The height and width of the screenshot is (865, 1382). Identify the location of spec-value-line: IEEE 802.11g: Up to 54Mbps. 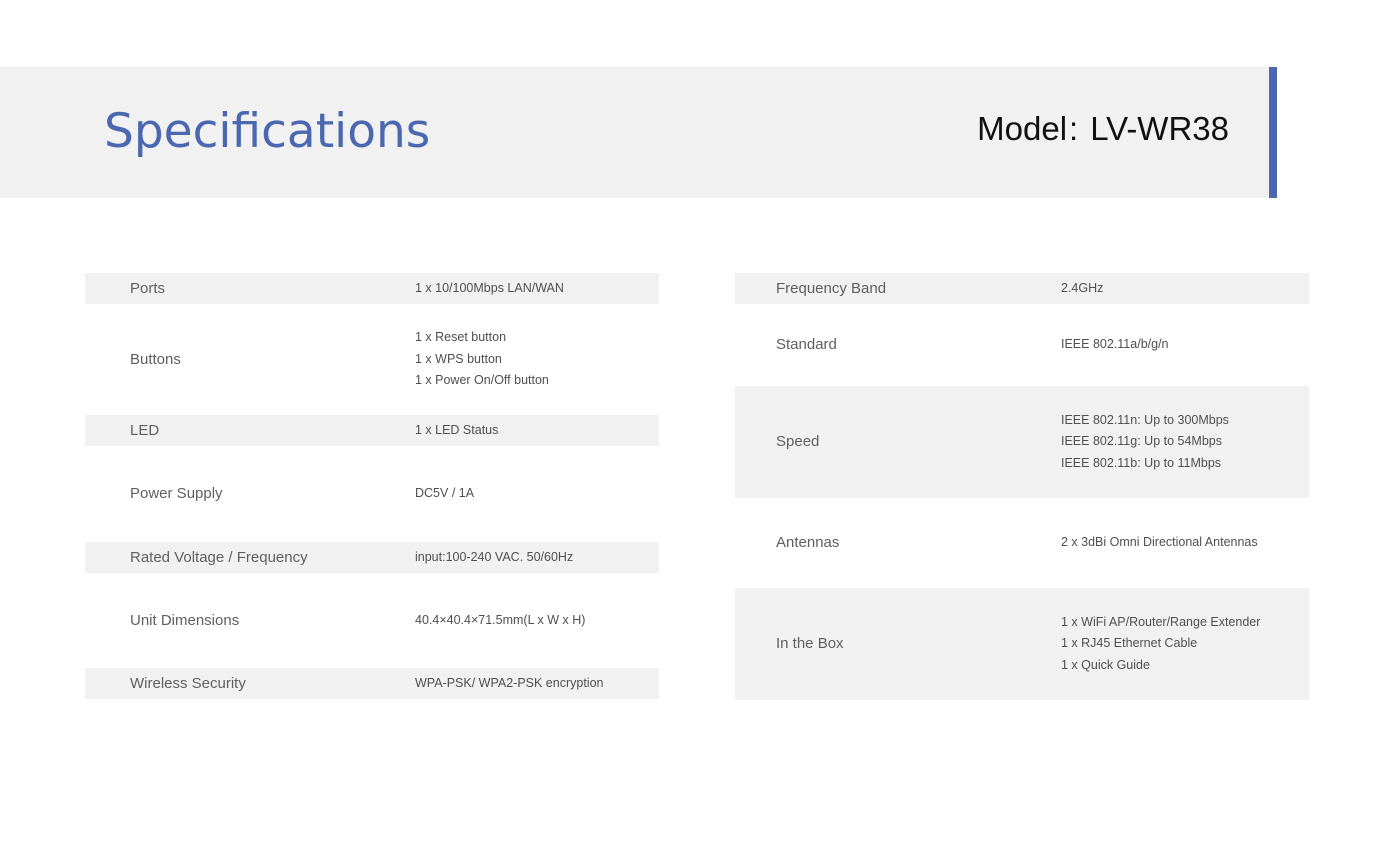
(1141, 441).